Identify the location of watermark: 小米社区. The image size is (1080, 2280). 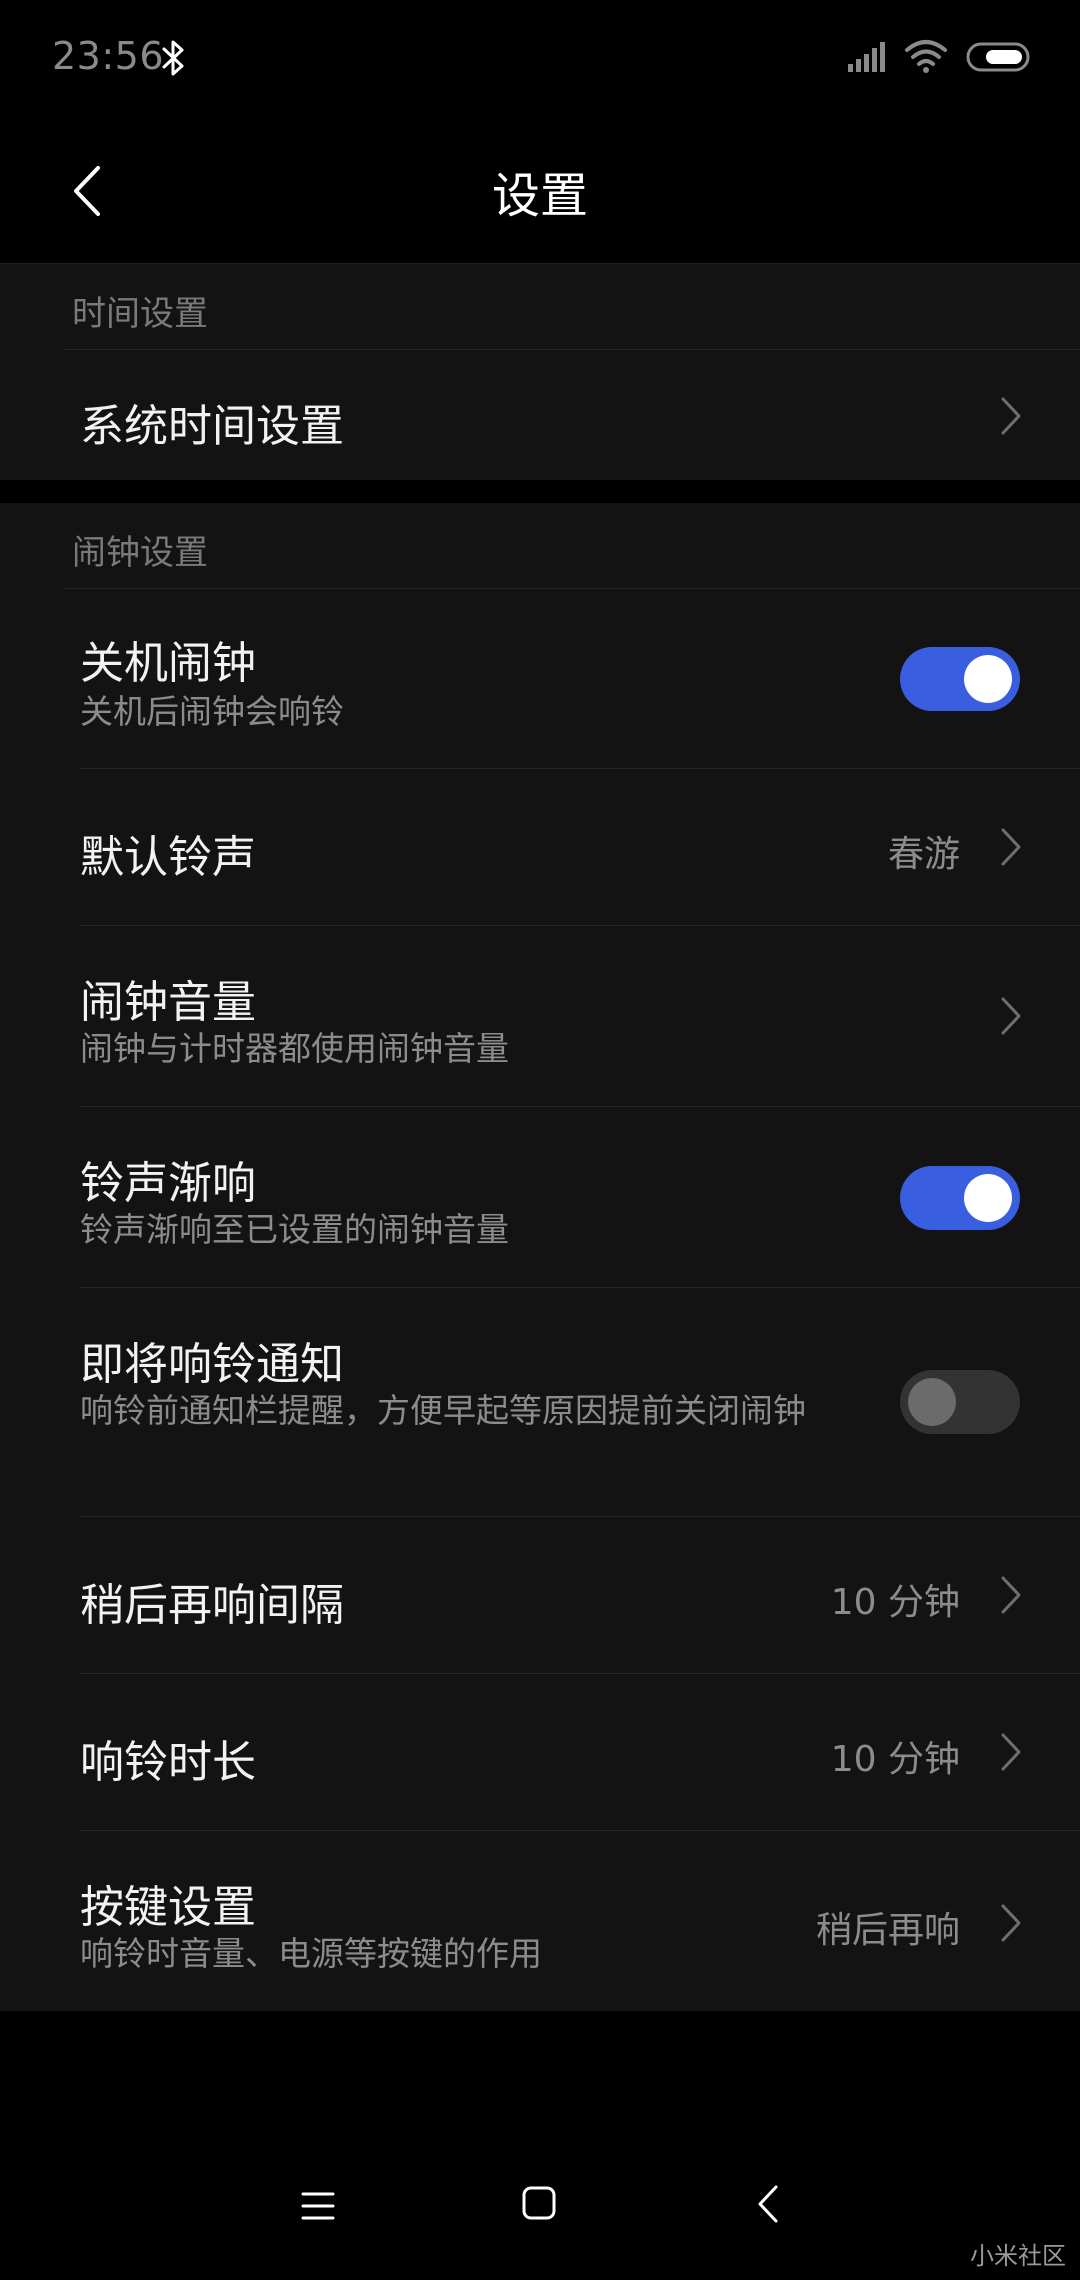
(1018, 2256).